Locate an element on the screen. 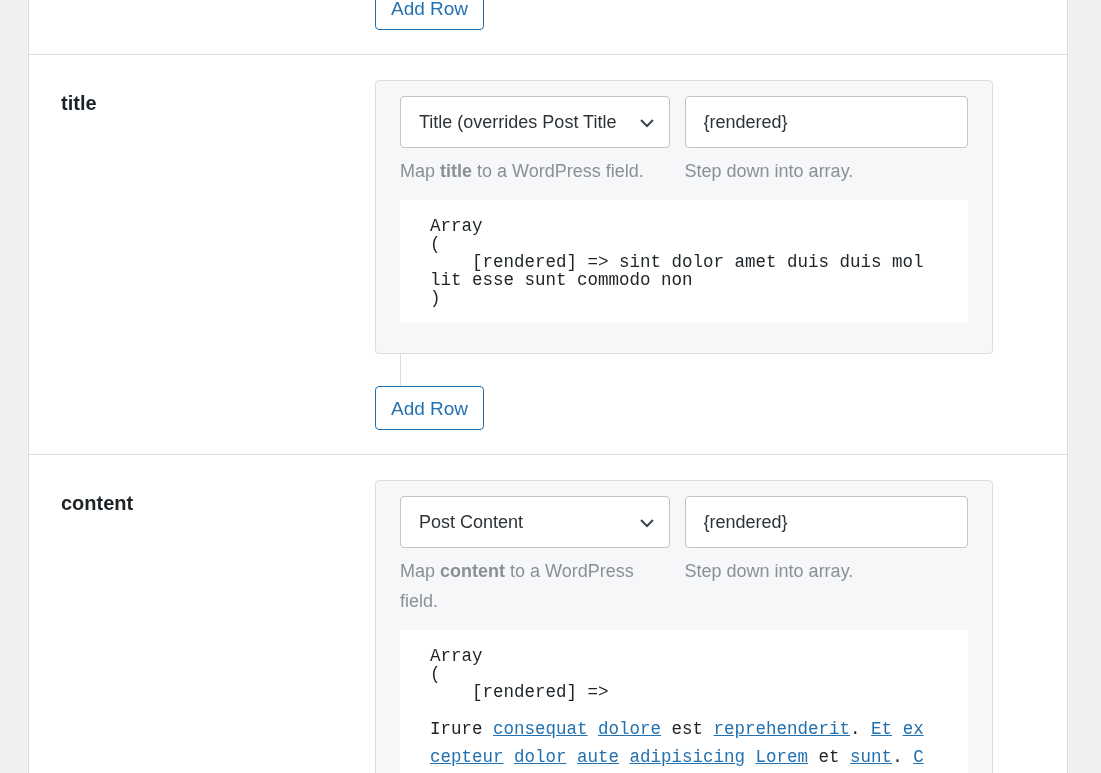 The image size is (1101, 773). mapping-help-text: Map title to a WordPress field. is located at coordinates (522, 171).